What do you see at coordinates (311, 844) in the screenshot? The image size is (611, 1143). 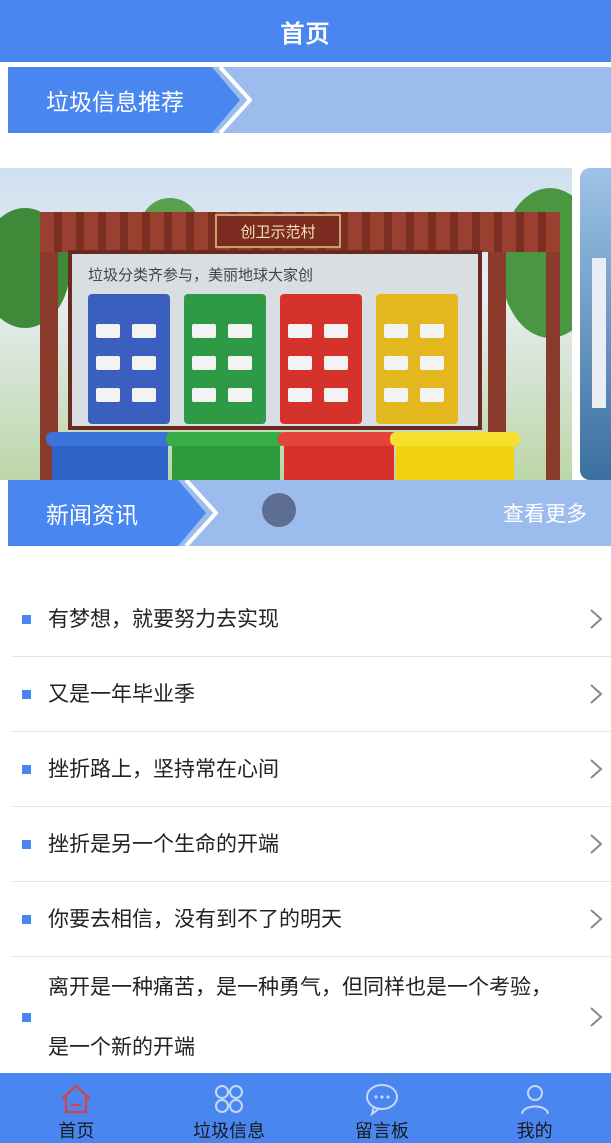 I see `news-list-item: 挫折是另一个生命的开端` at bounding box center [311, 844].